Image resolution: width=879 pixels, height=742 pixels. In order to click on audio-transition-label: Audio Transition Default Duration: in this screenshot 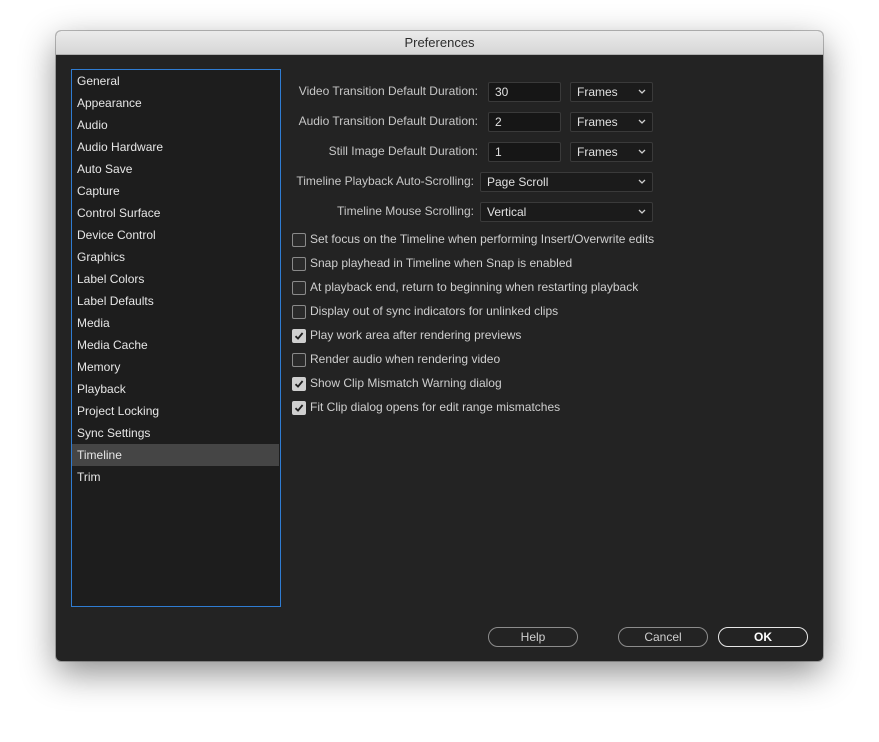, I will do `click(388, 121)`.